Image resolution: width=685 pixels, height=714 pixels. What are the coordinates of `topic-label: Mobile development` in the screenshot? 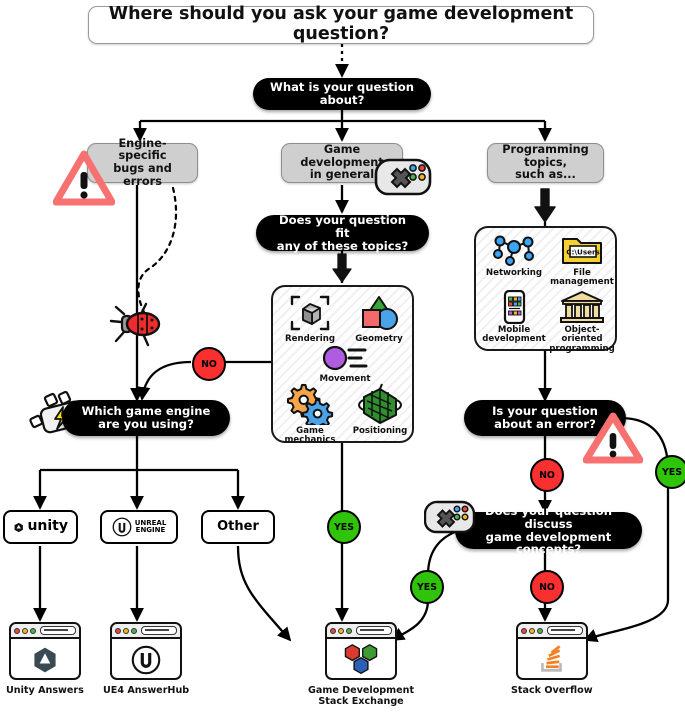 It's located at (514, 335).